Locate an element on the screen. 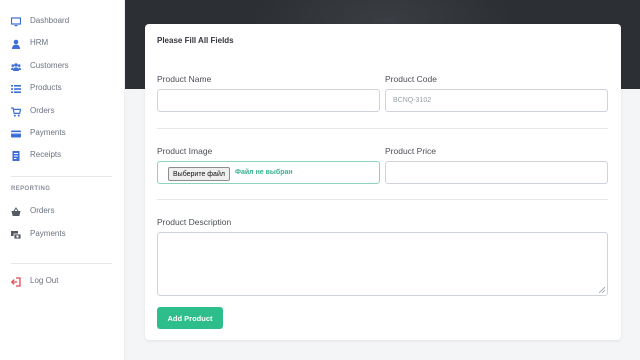  sidebar-item-label: Dashboard is located at coordinates (50, 20).